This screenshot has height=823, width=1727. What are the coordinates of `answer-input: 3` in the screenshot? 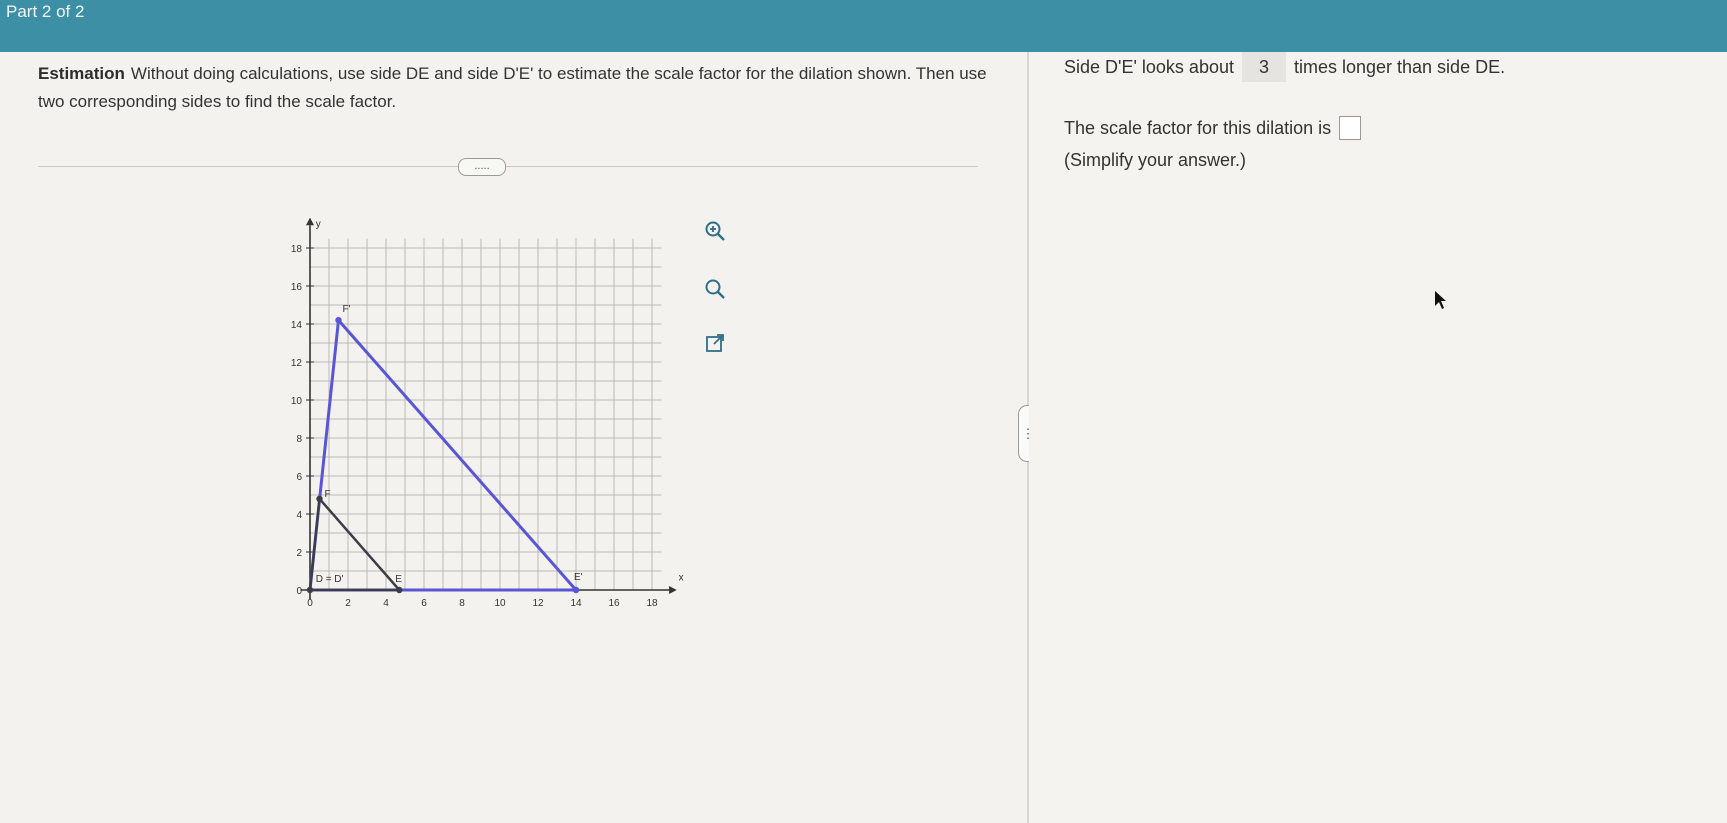 It's located at (1263, 67).